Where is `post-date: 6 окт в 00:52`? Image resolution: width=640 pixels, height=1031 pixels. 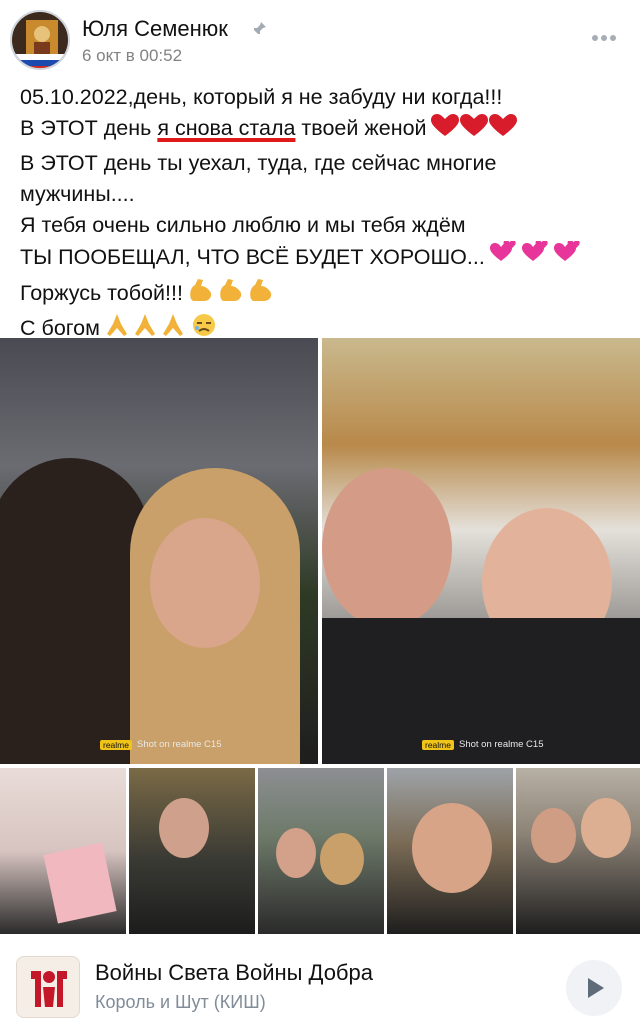 post-date: 6 окт в 00:52 is located at coordinates (132, 56).